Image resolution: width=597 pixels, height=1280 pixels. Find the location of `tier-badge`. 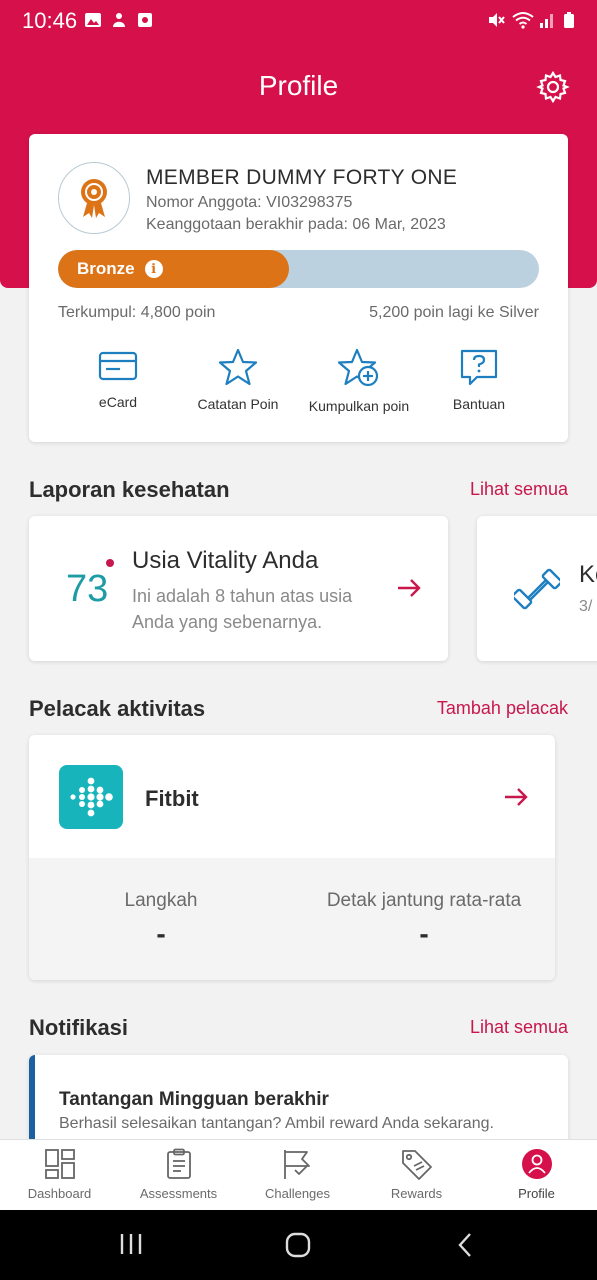

tier-badge is located at coordinates (94, 198).